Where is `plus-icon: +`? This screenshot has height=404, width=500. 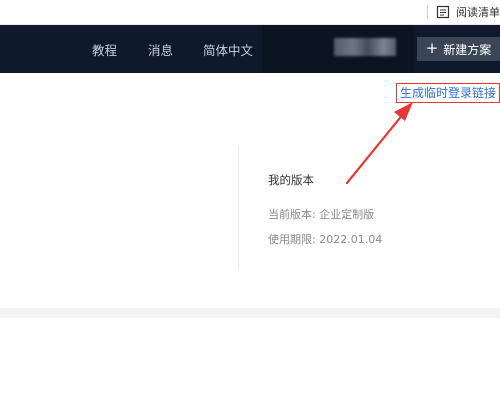 plus-icon: + is located at coordinates (432, 48).